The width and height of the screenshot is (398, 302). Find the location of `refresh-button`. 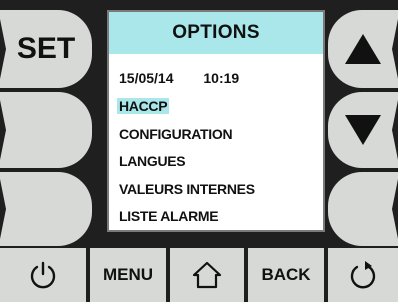

refresh-button is located at coordinates (363, 275).